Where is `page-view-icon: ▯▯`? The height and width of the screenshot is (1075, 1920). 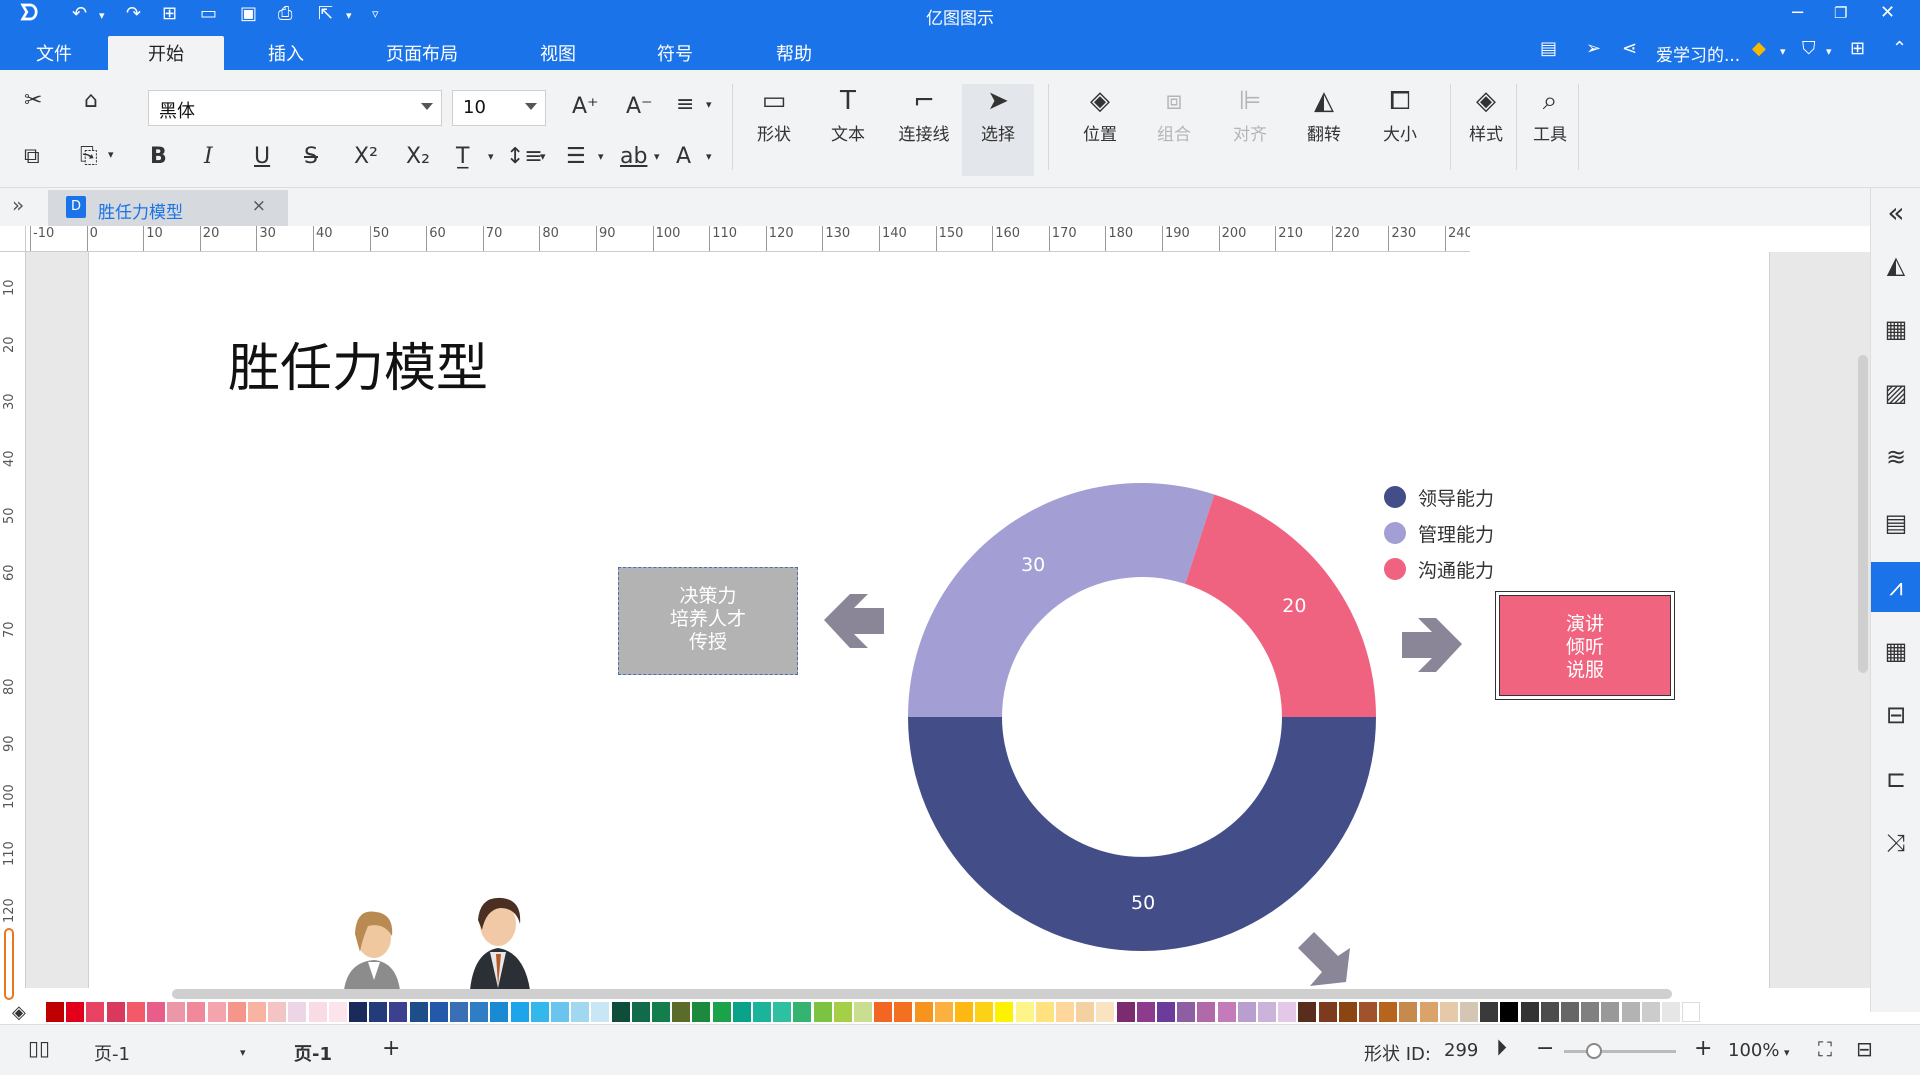
page-view-icon: ▯▯ is located at coordinates (39, 1048).